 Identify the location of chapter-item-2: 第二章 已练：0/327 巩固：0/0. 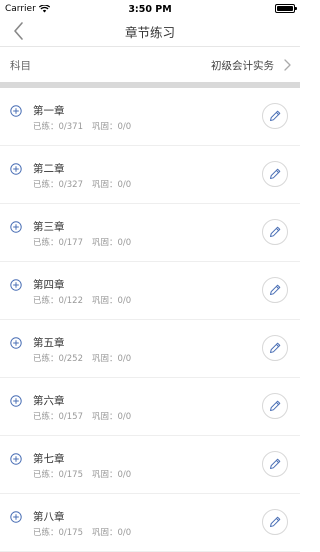
(150, 175).